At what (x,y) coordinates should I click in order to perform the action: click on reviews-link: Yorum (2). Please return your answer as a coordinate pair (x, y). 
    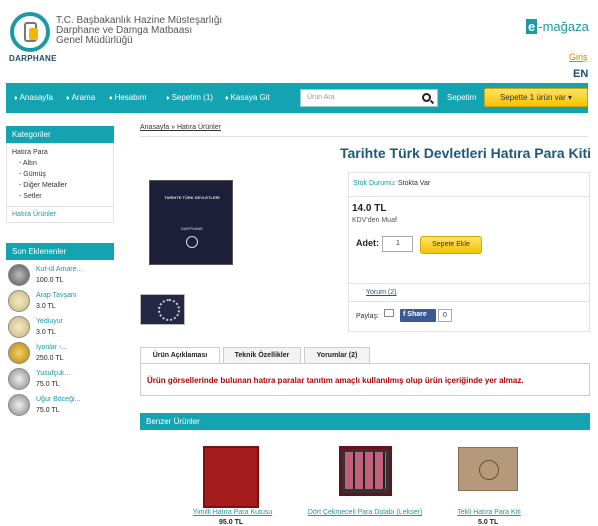
    Looking at the image, I should click on (381, 292).